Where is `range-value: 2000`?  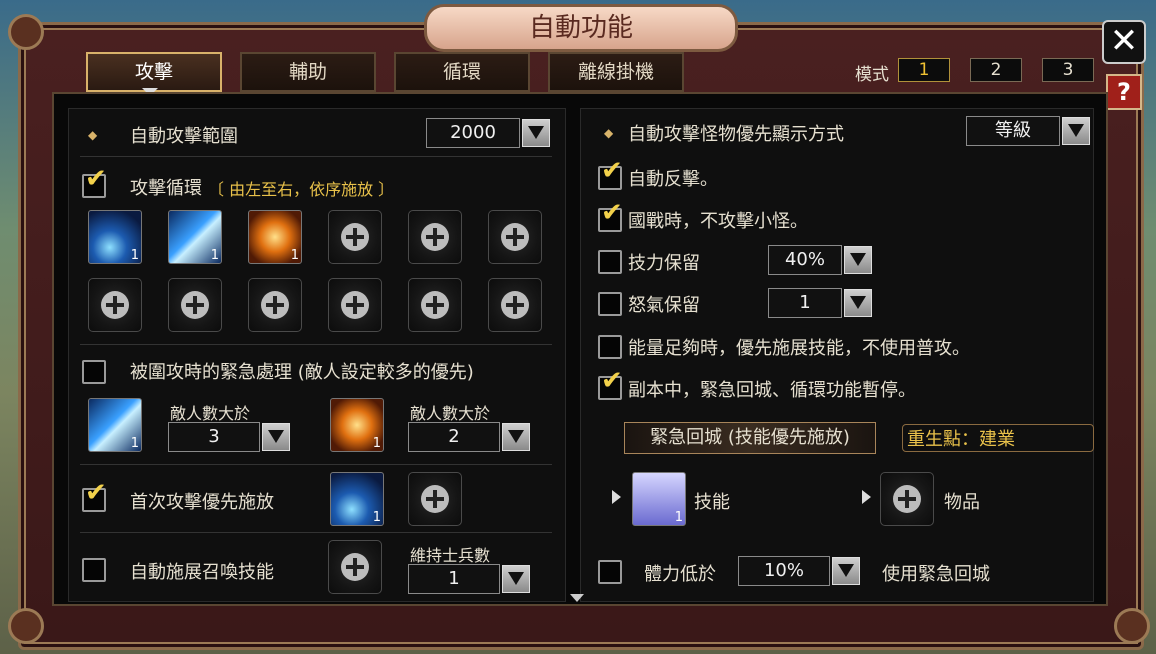
range-value: 2000 is located at coordinates (473, 133).